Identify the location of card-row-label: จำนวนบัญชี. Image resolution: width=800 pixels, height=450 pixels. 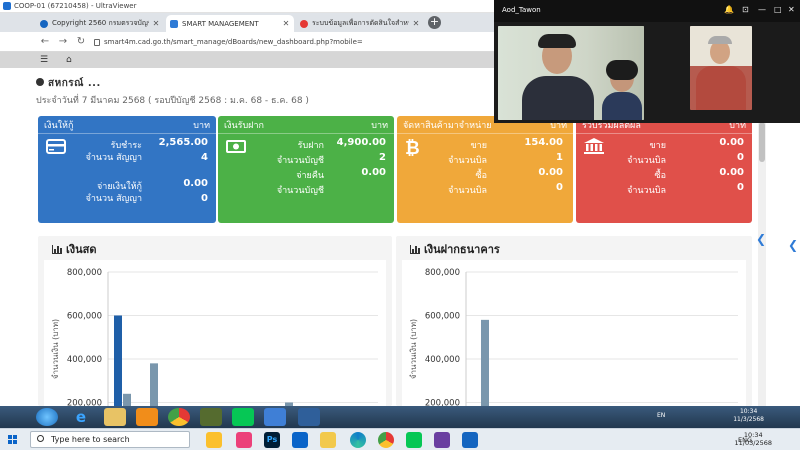
(300, 161).